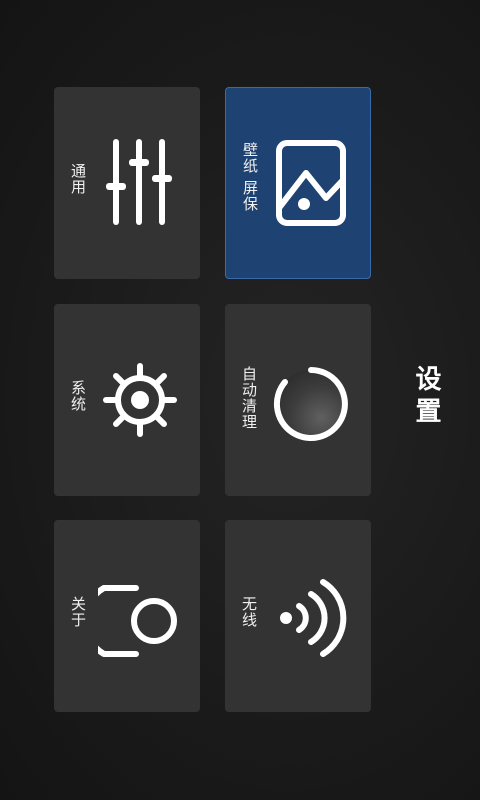 The image size is (480, 800). Describe the element at coordinates (78, 612) in the screenshot. I see `tile-about-label: 关于` at that location.